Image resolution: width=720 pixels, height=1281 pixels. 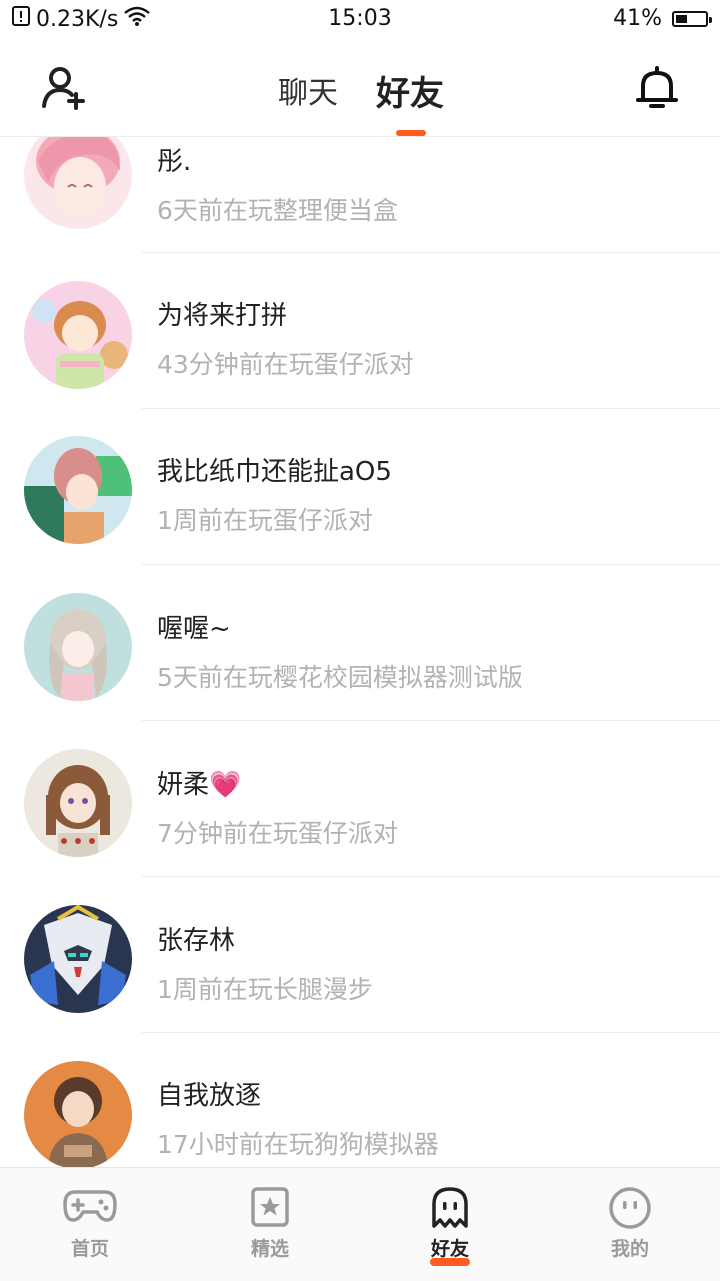 What do you see at coordinates (199, 785) in the screenshot?
I see `friend-name: 妍柔💗` at bounding box center [199, 785].